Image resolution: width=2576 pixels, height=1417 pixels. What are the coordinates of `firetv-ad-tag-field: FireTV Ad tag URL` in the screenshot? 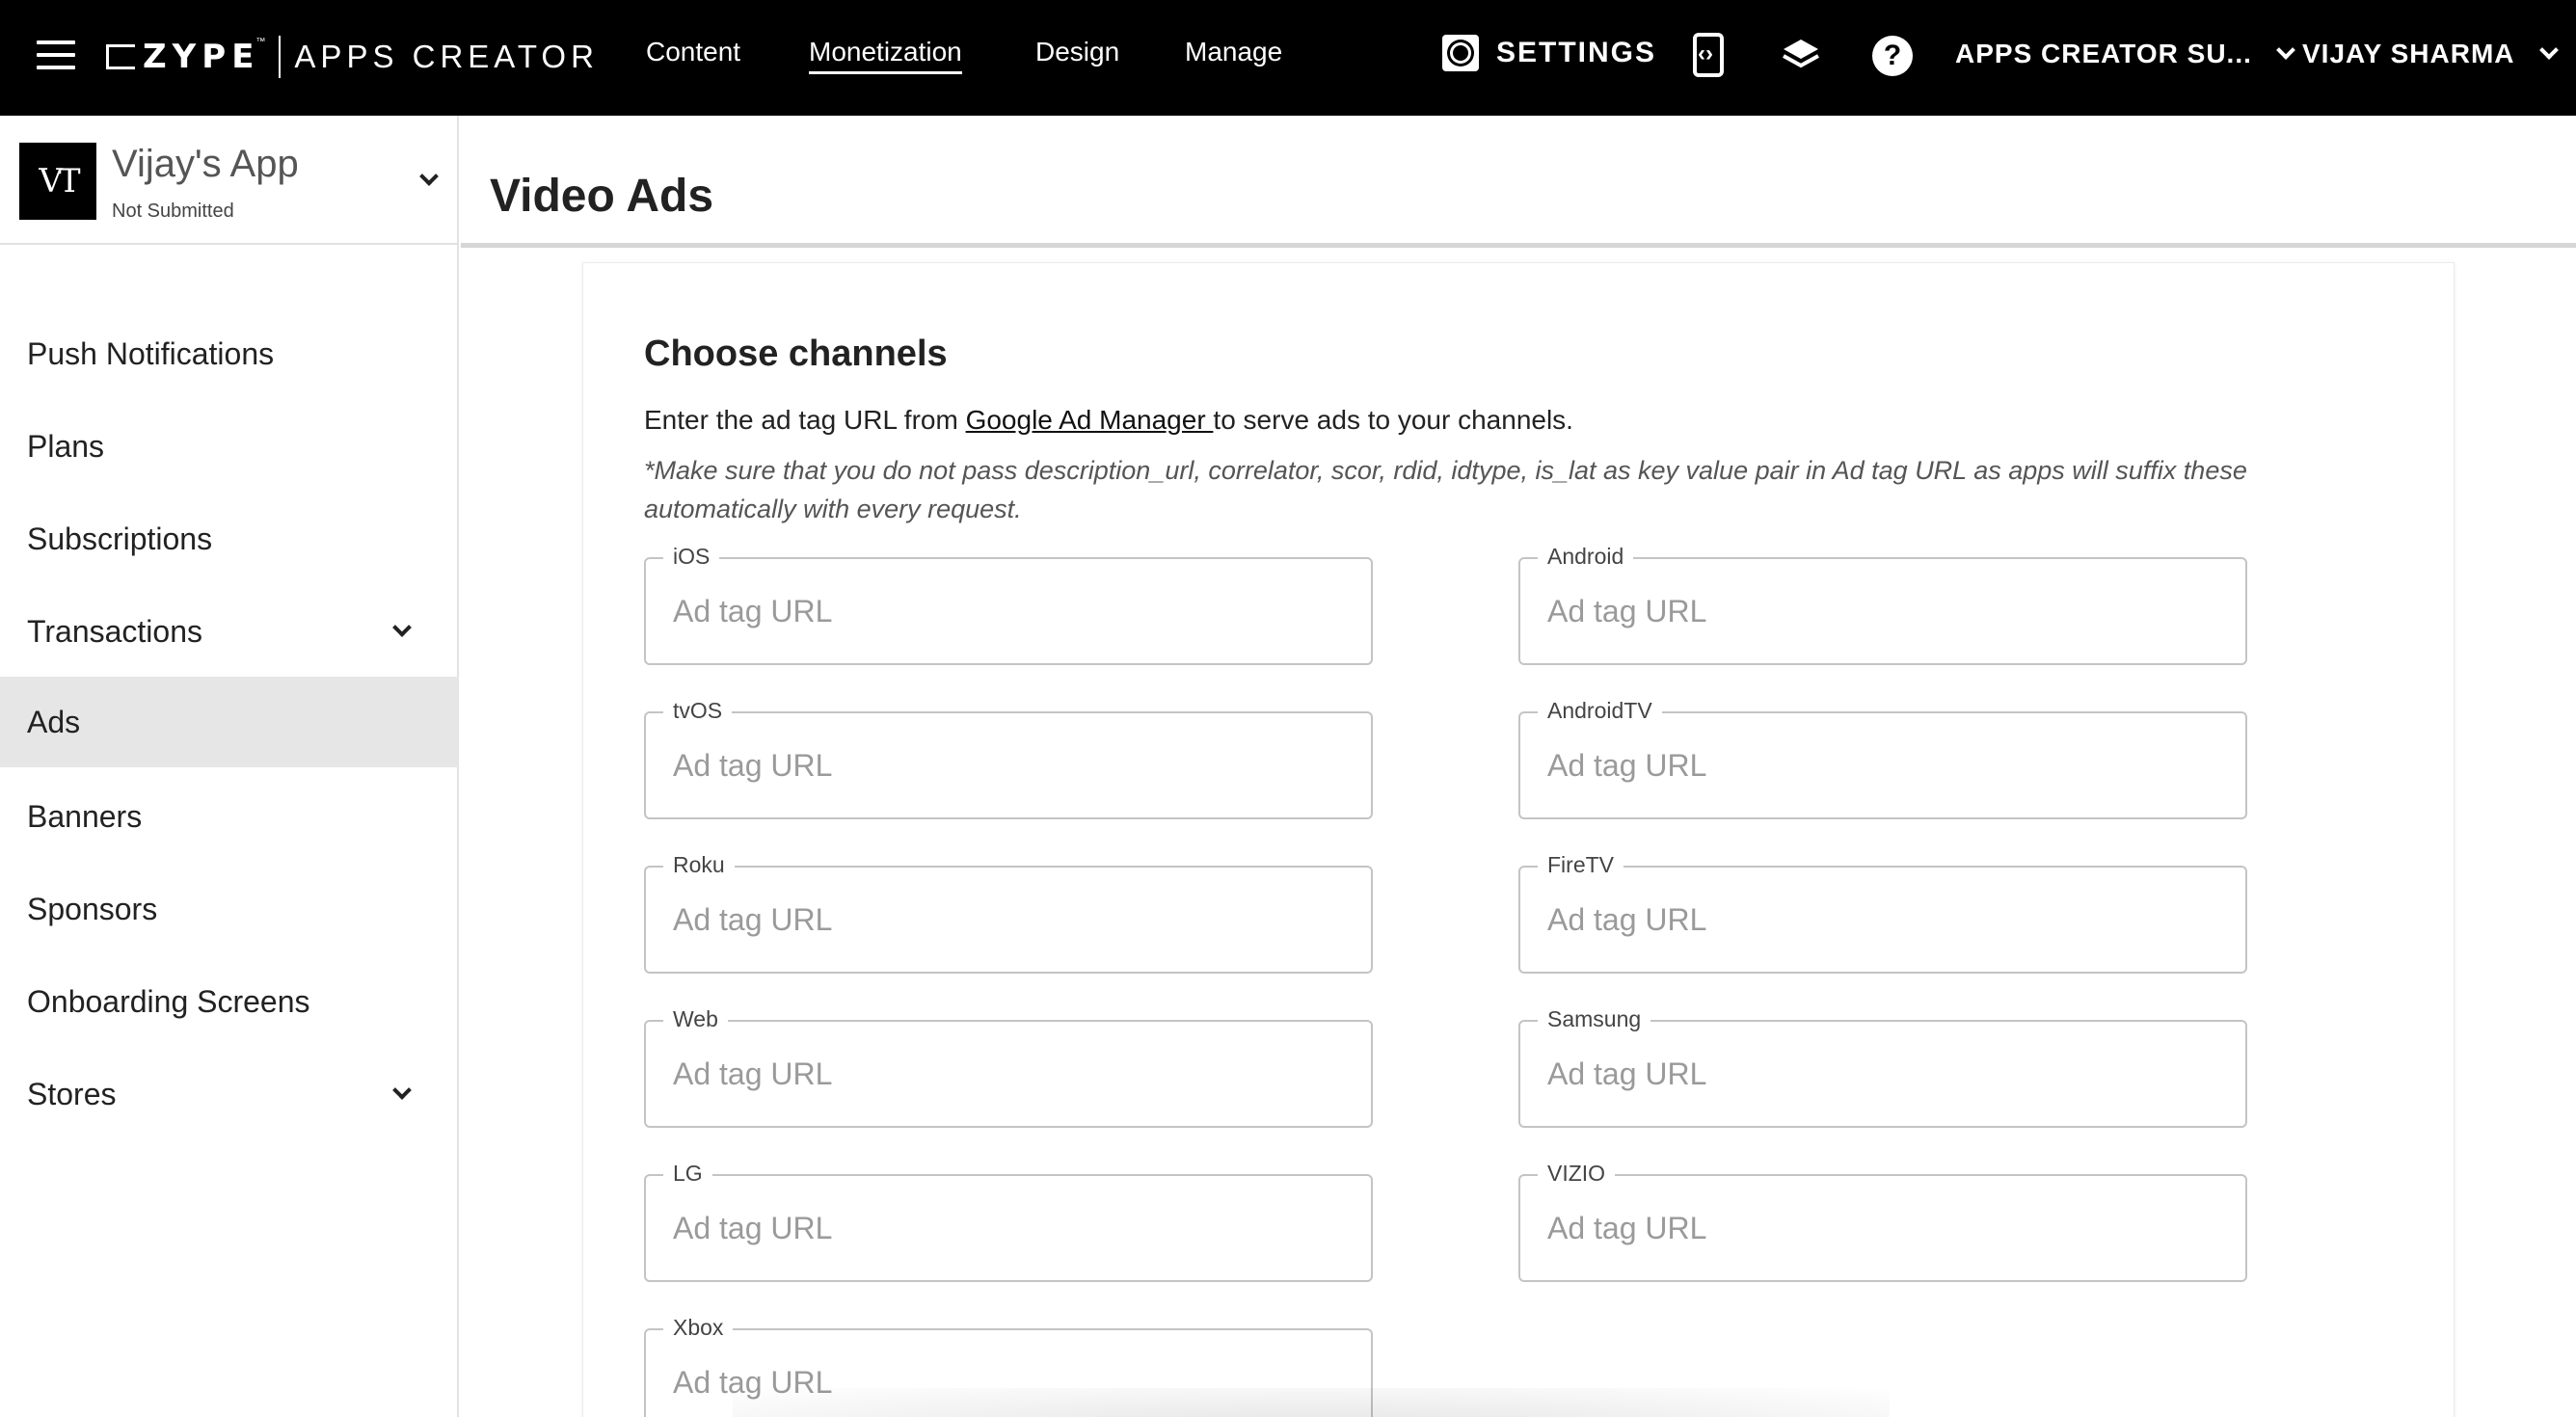 It's located at (1883, 913).